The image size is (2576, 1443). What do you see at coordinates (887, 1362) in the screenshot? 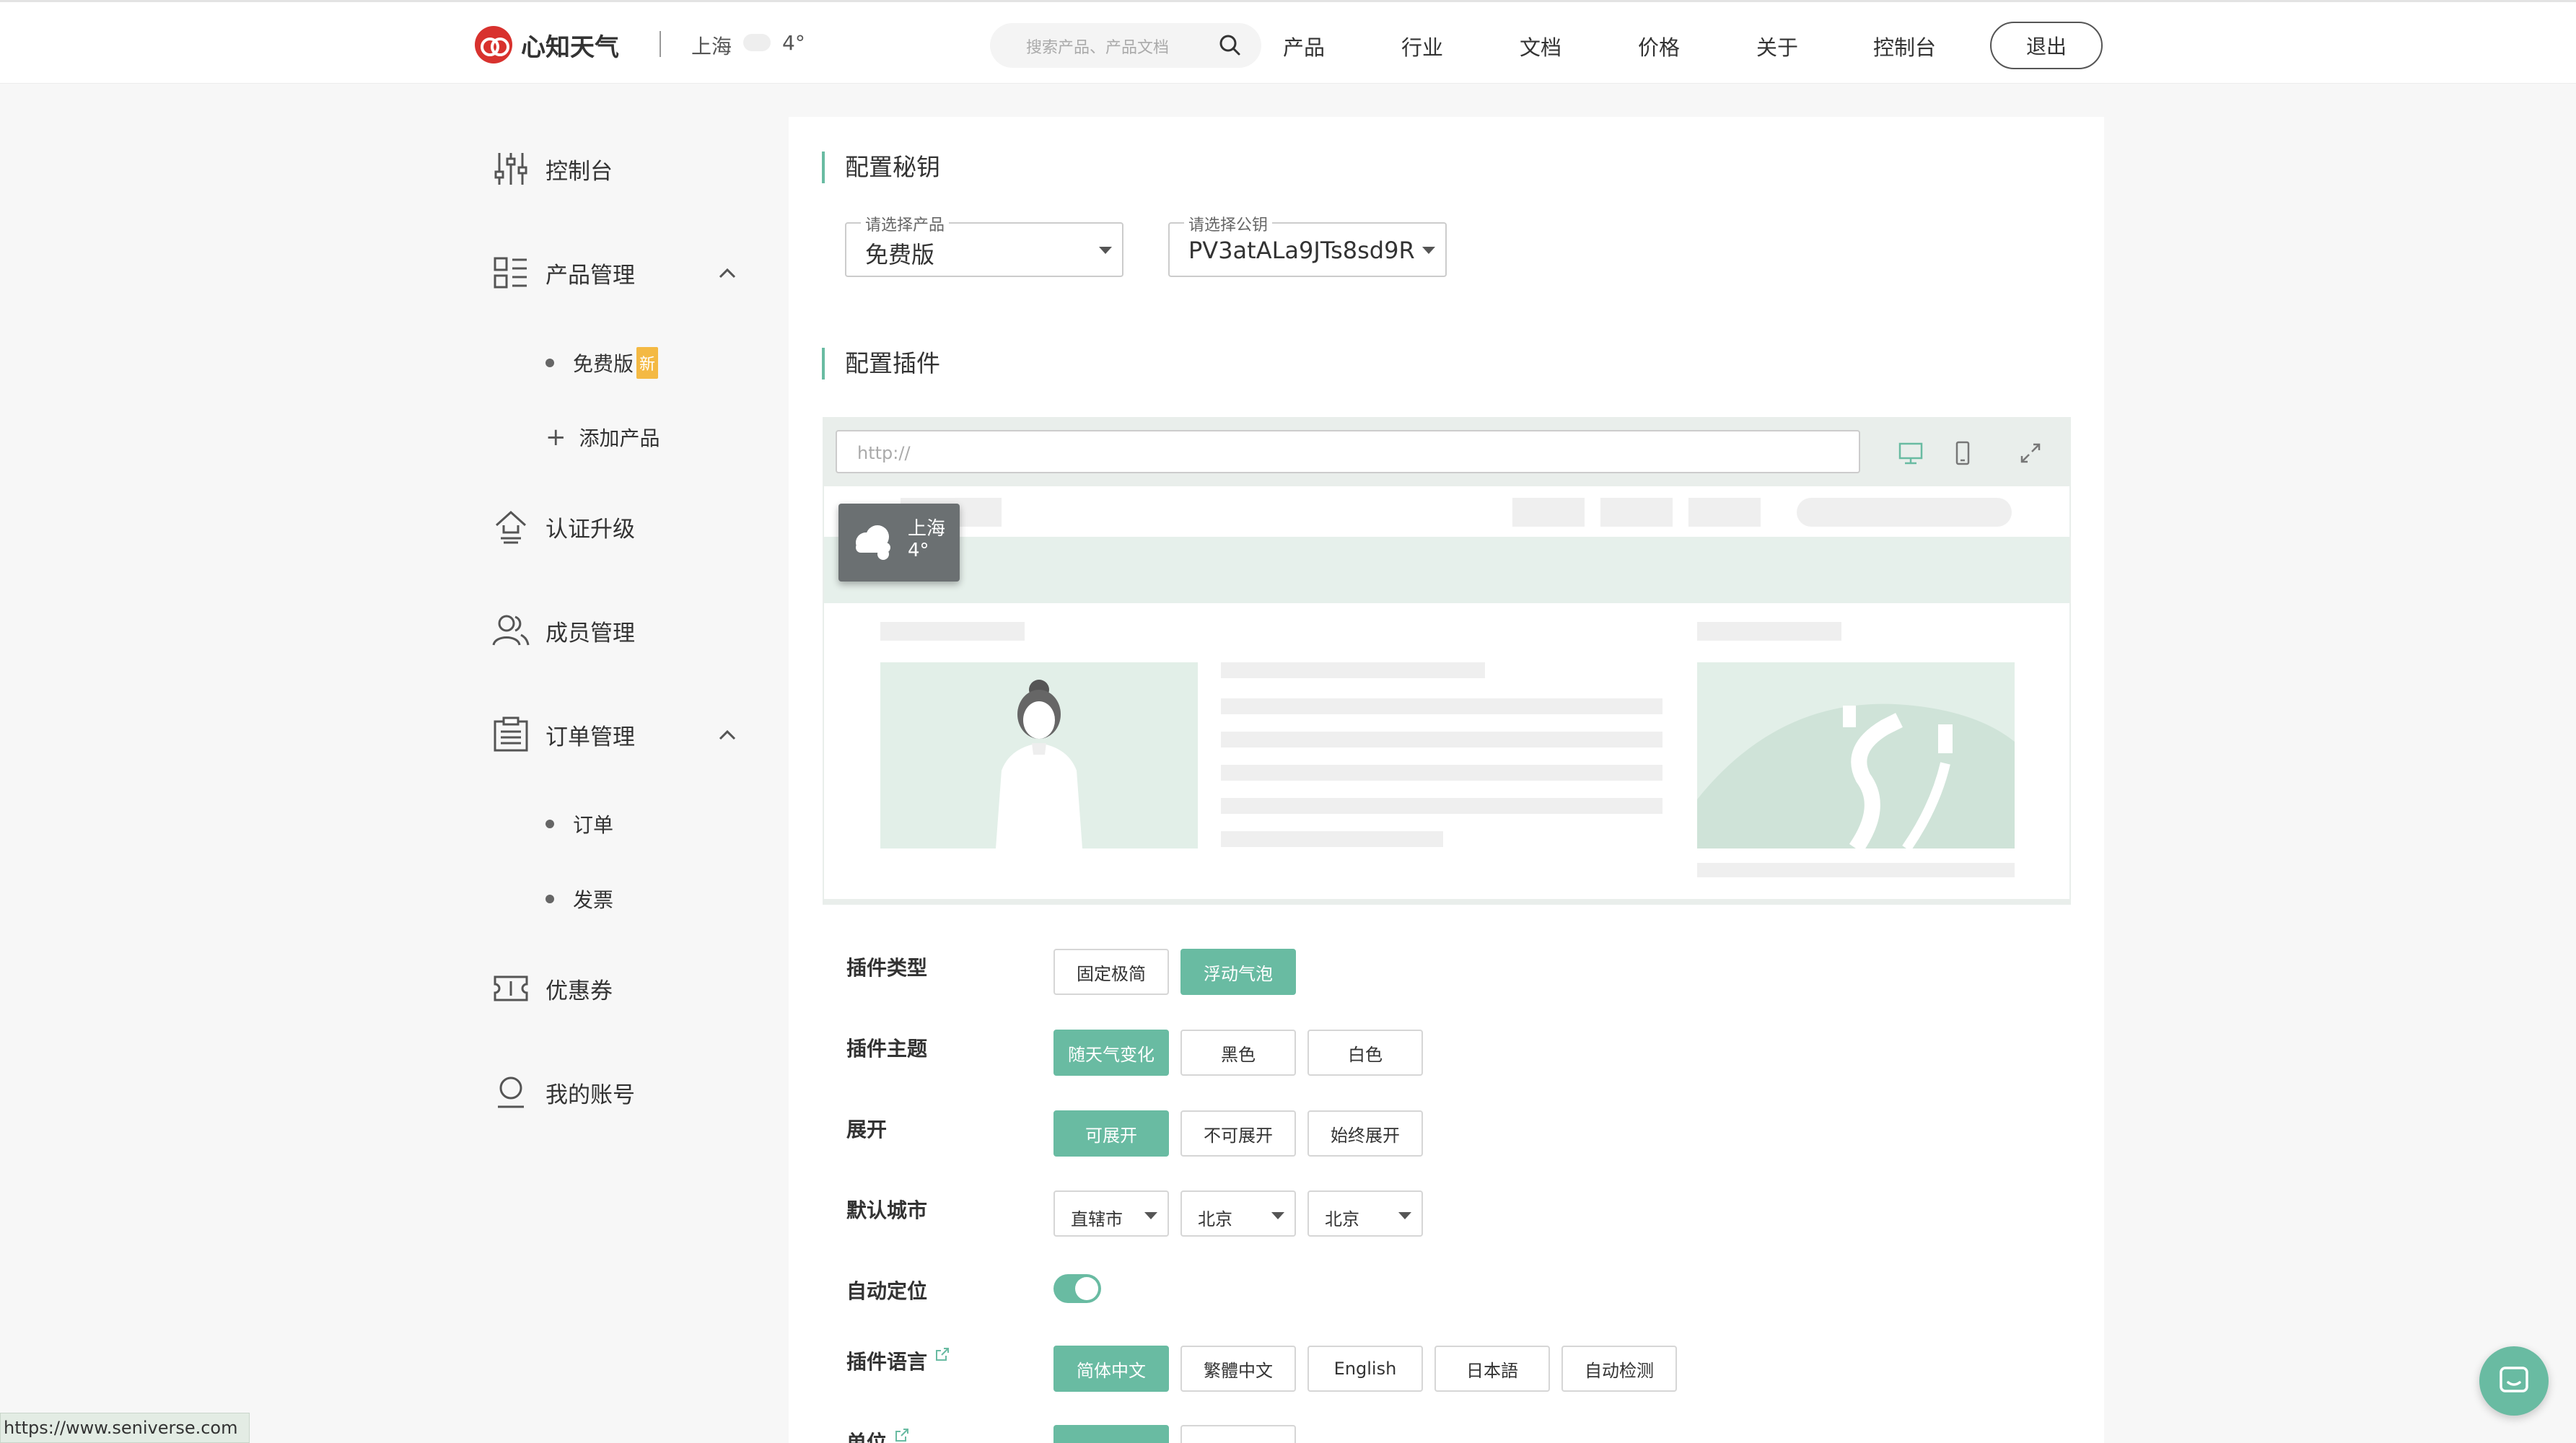
I see `plugin-language-text: 插件语言` at bounding box center [887, 1362].